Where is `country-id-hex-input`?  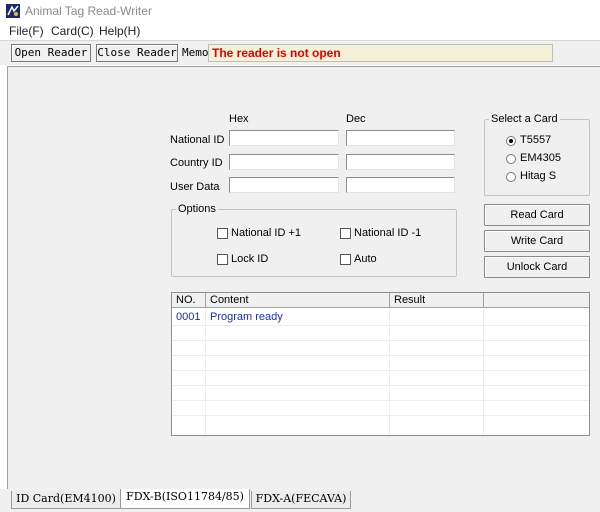
country-id-hex-input is located at coordinates (284, 162).